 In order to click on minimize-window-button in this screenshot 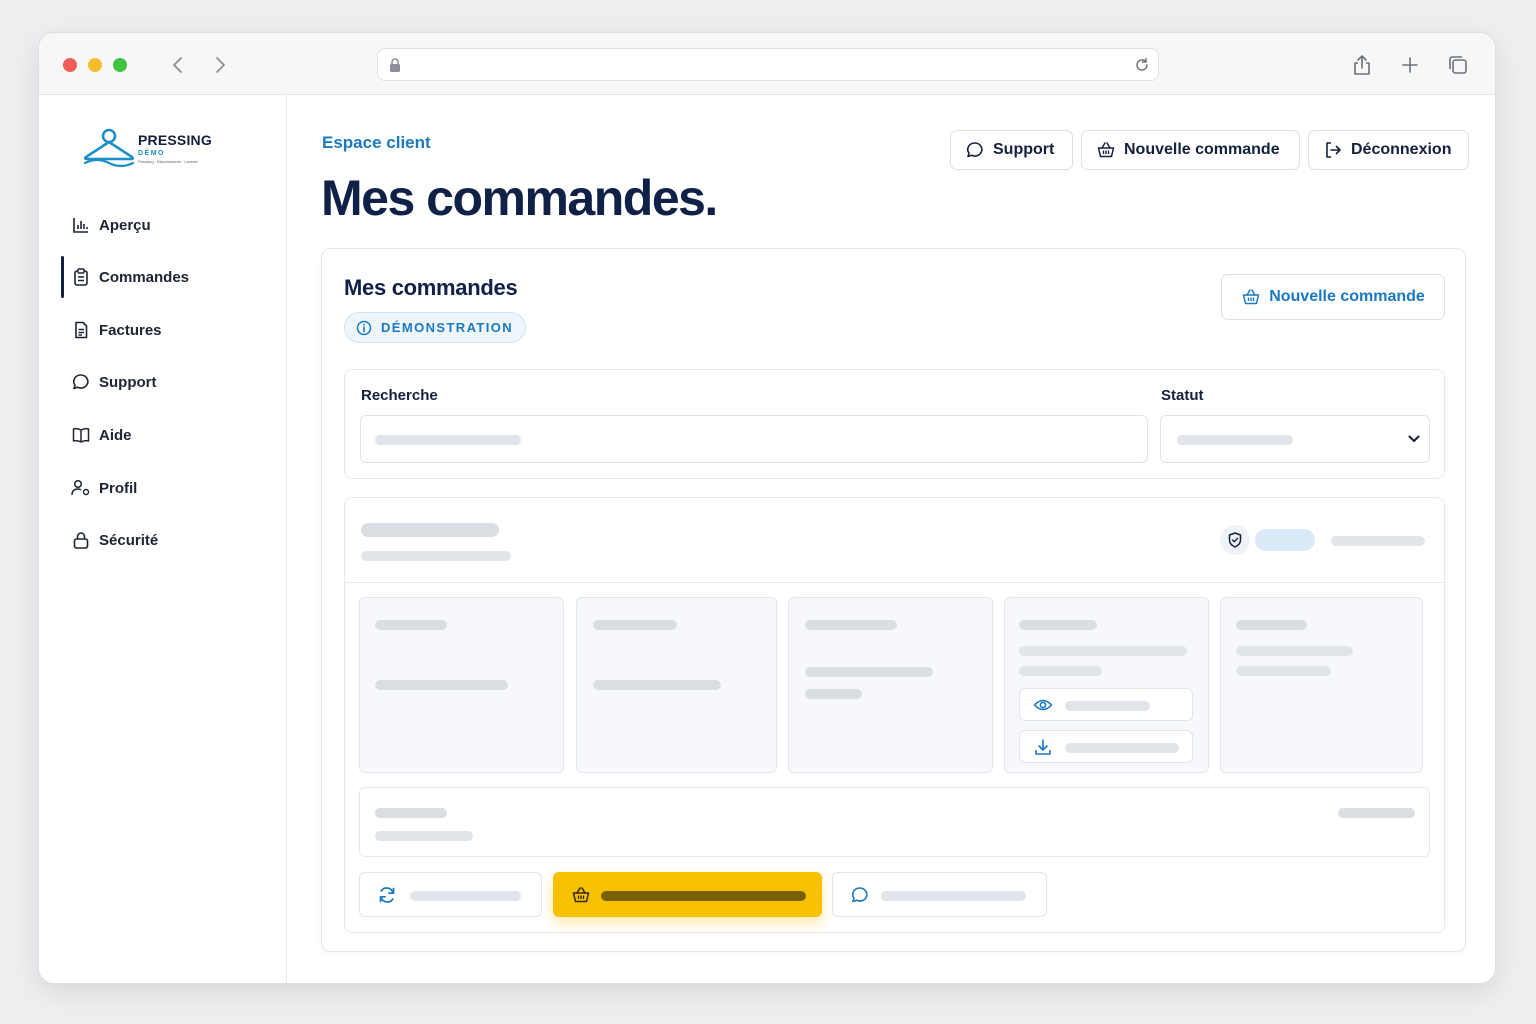, I will do `click(95, 65)`.